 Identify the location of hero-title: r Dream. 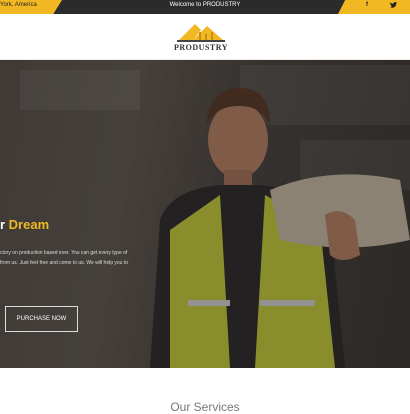
(25, 224).